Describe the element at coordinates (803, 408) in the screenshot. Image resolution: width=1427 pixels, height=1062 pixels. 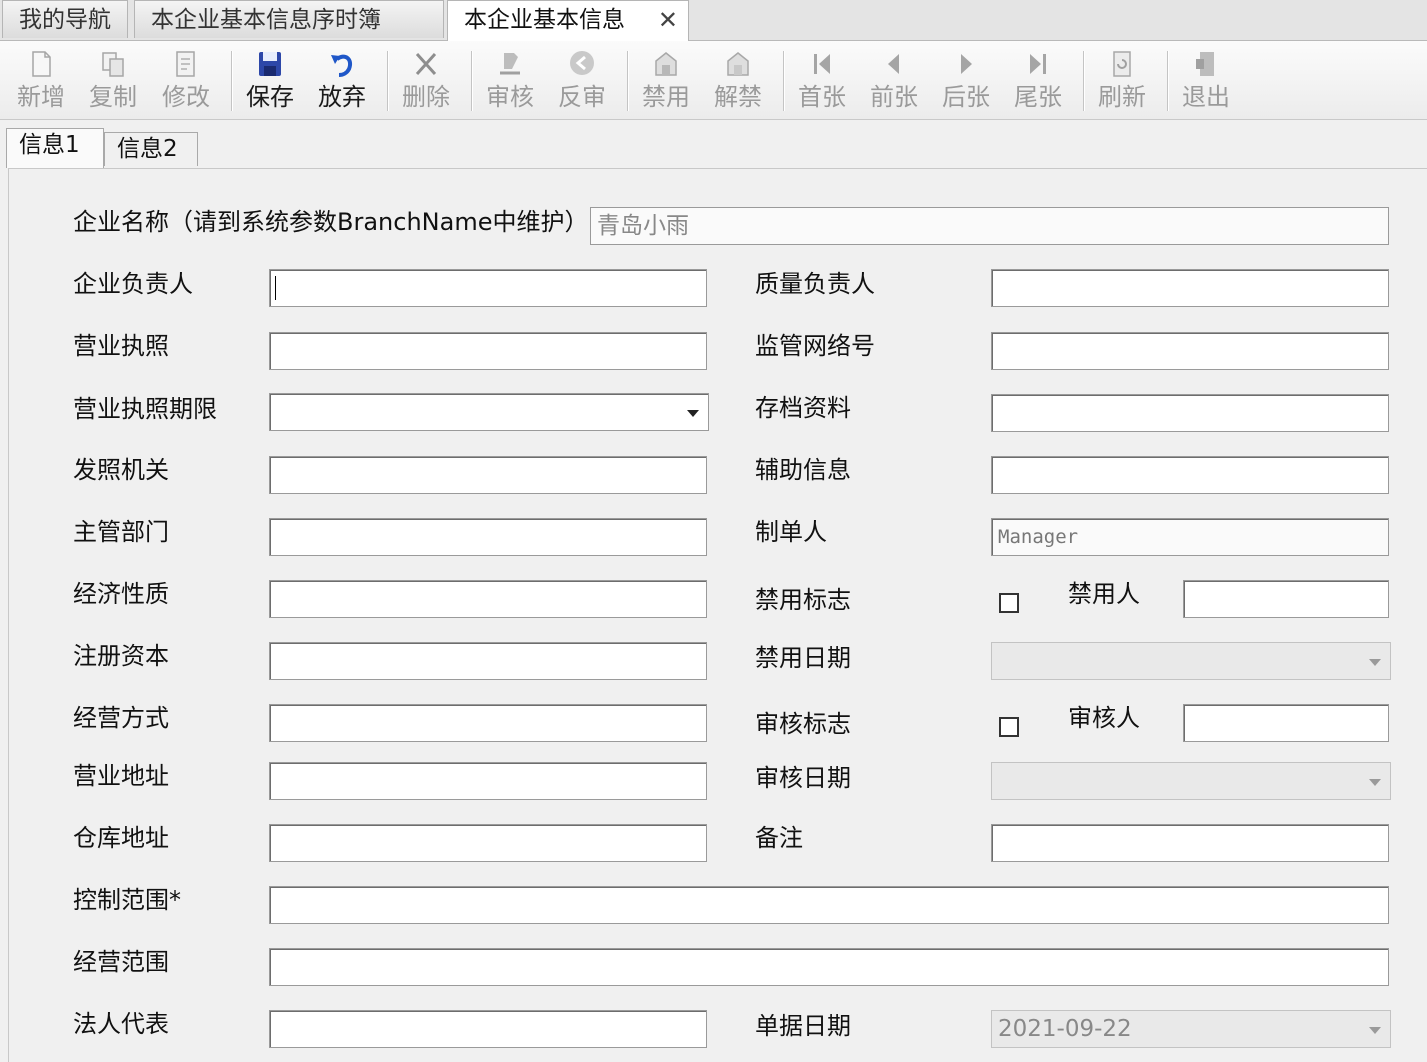
I see `archive-label: 存档资料` at that location.